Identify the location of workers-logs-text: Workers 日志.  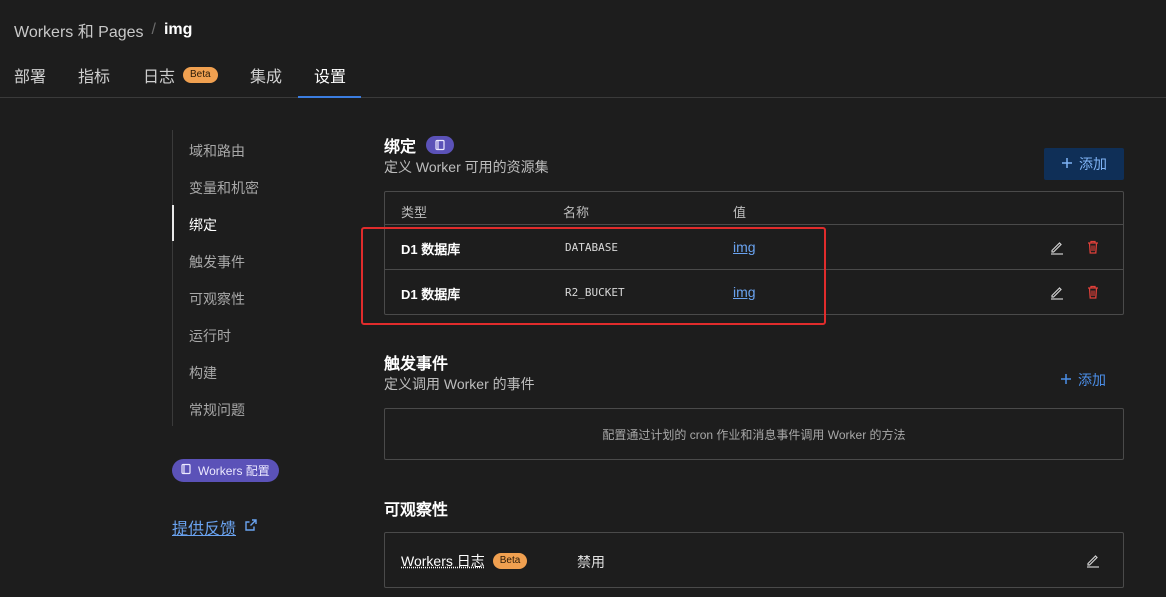
(443, 561).